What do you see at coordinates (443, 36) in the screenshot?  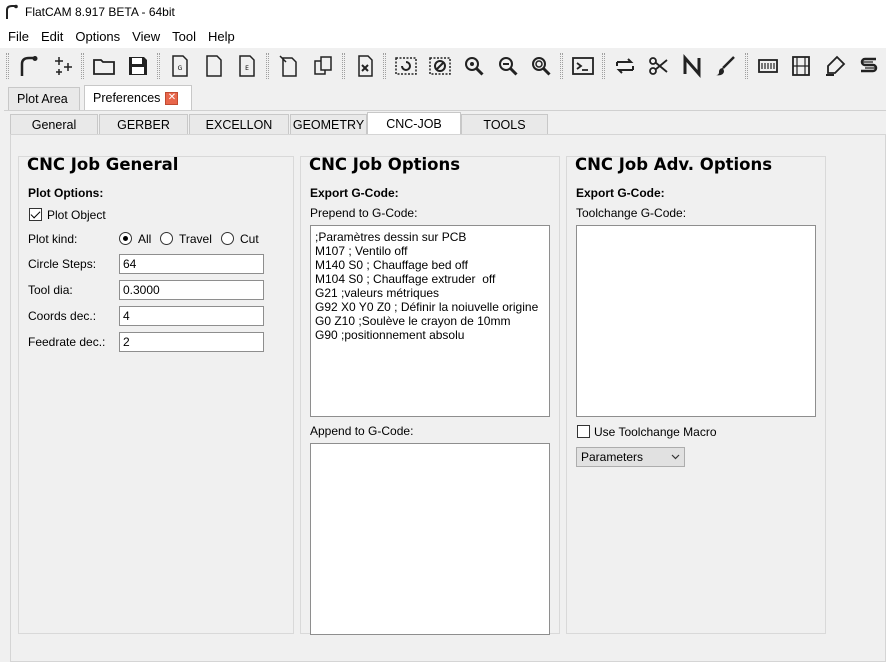 I see `menu-bar: File Edit Options View Tool Help` at bounding box center [443, 36].